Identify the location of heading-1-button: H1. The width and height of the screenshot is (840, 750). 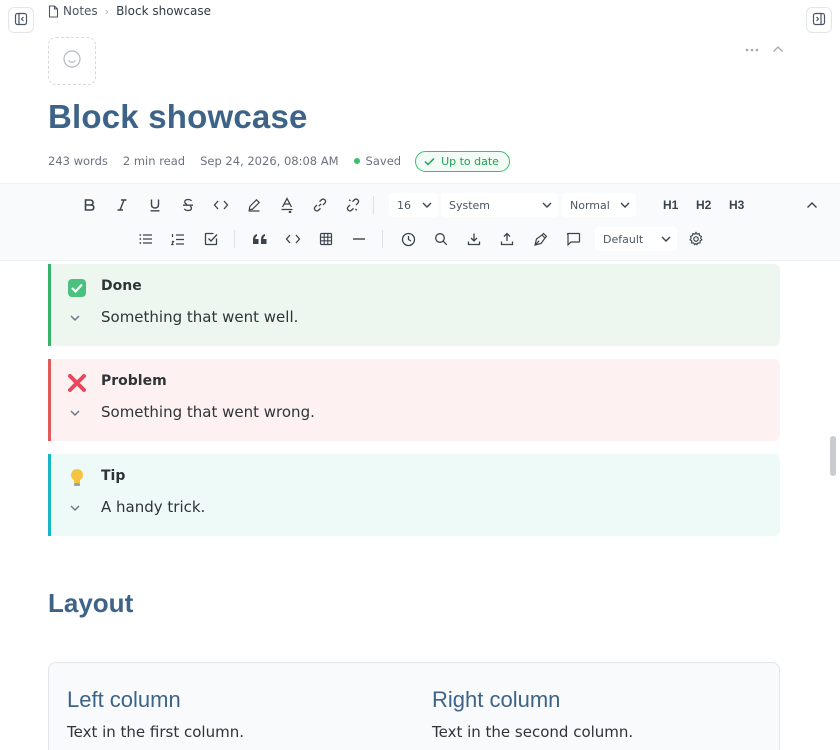
(670, 205).